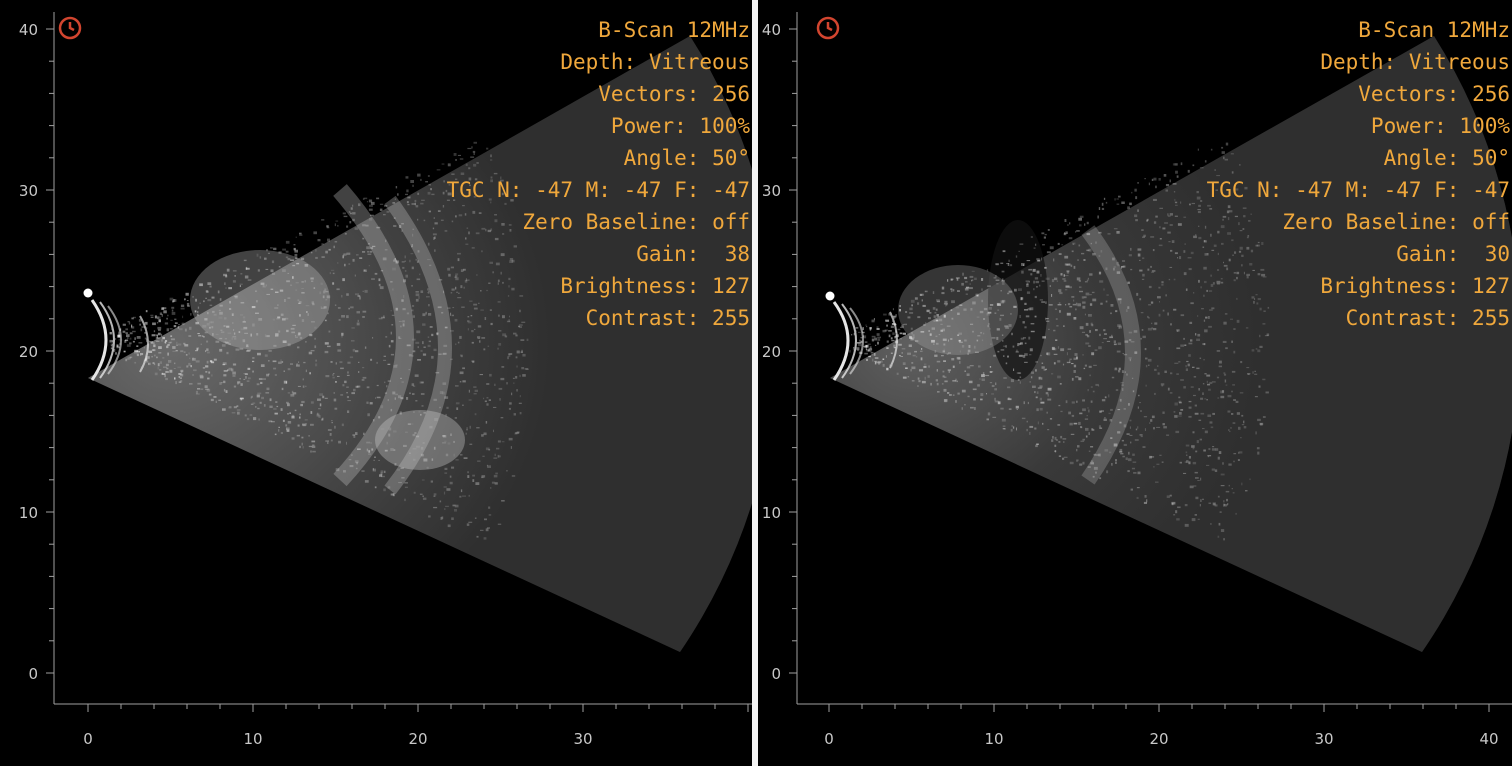 The height and width of the screenshot is (766, 1512). Describe the element at coordinates (693, 254) in the screenshot. I see `scan-parameter-line: Gain: 38` at that location.